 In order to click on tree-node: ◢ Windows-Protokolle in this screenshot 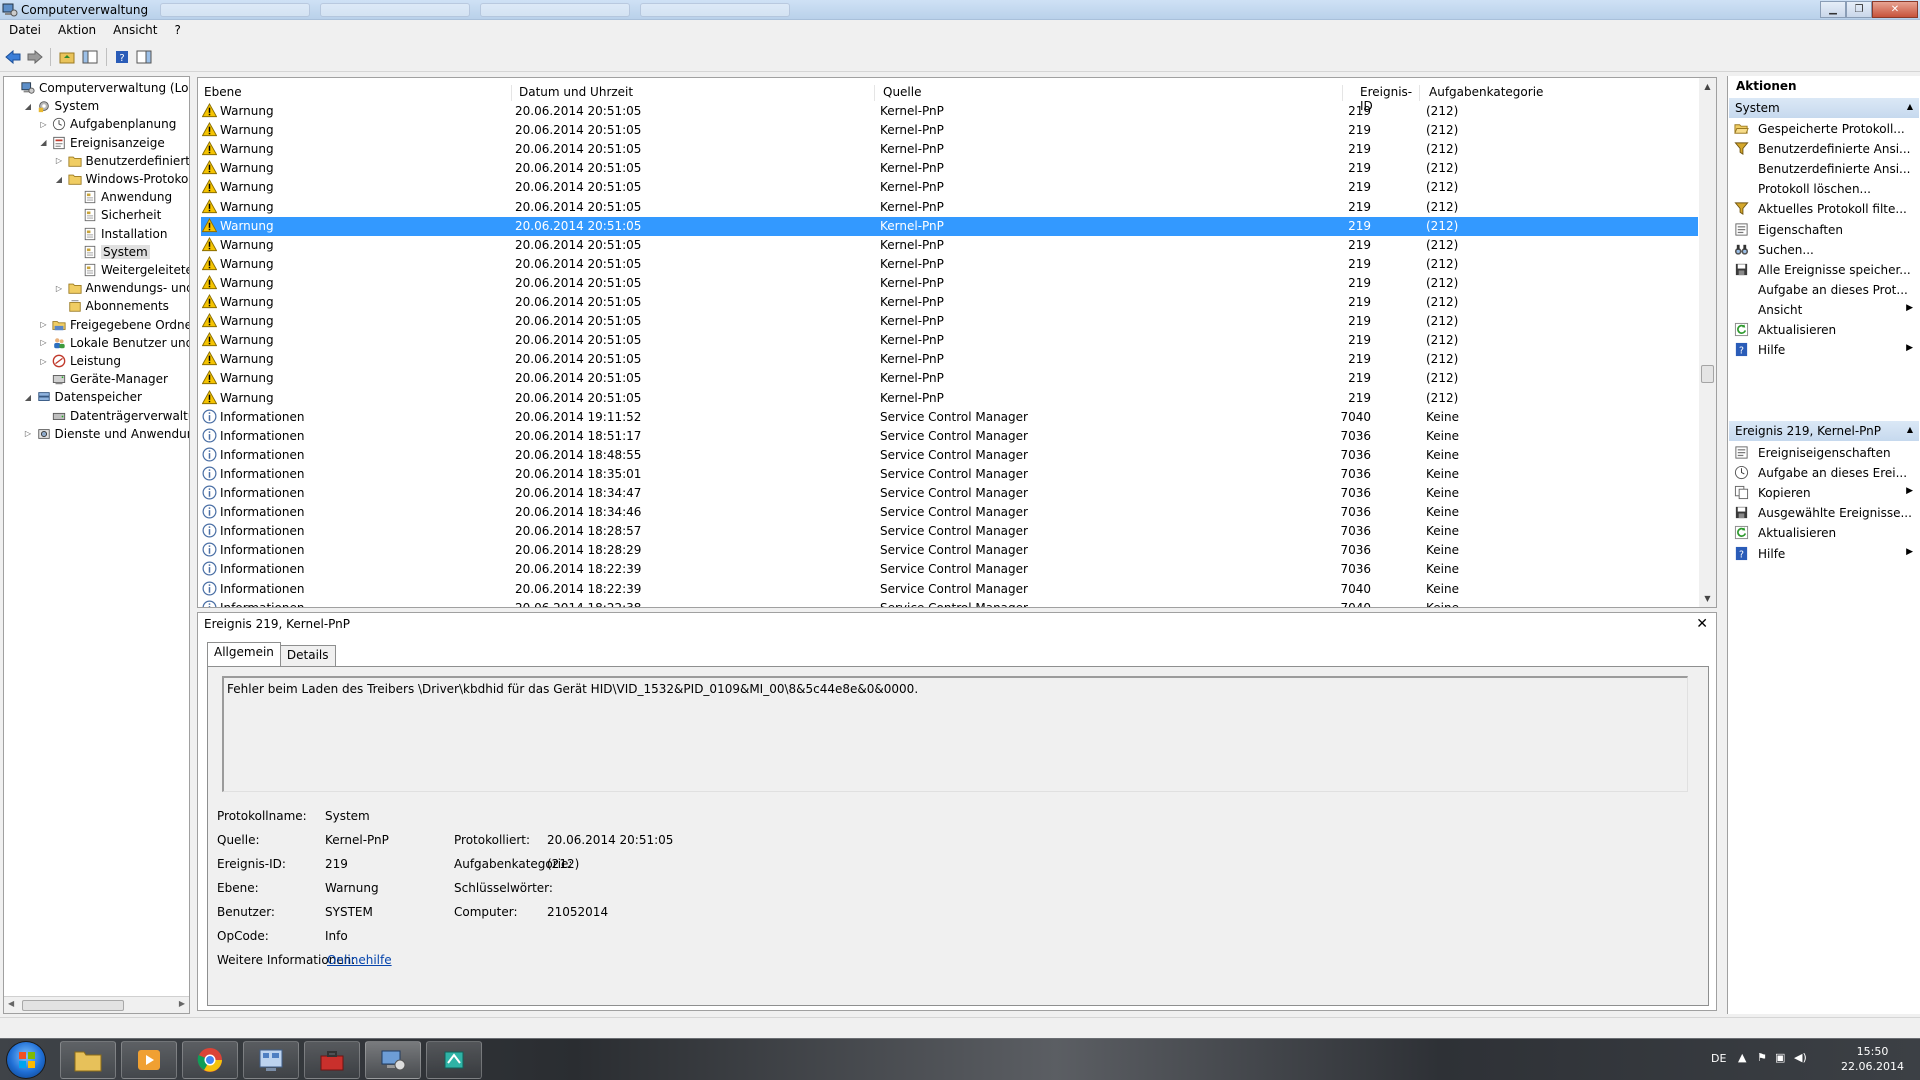, I will do `click(122, 179)`.